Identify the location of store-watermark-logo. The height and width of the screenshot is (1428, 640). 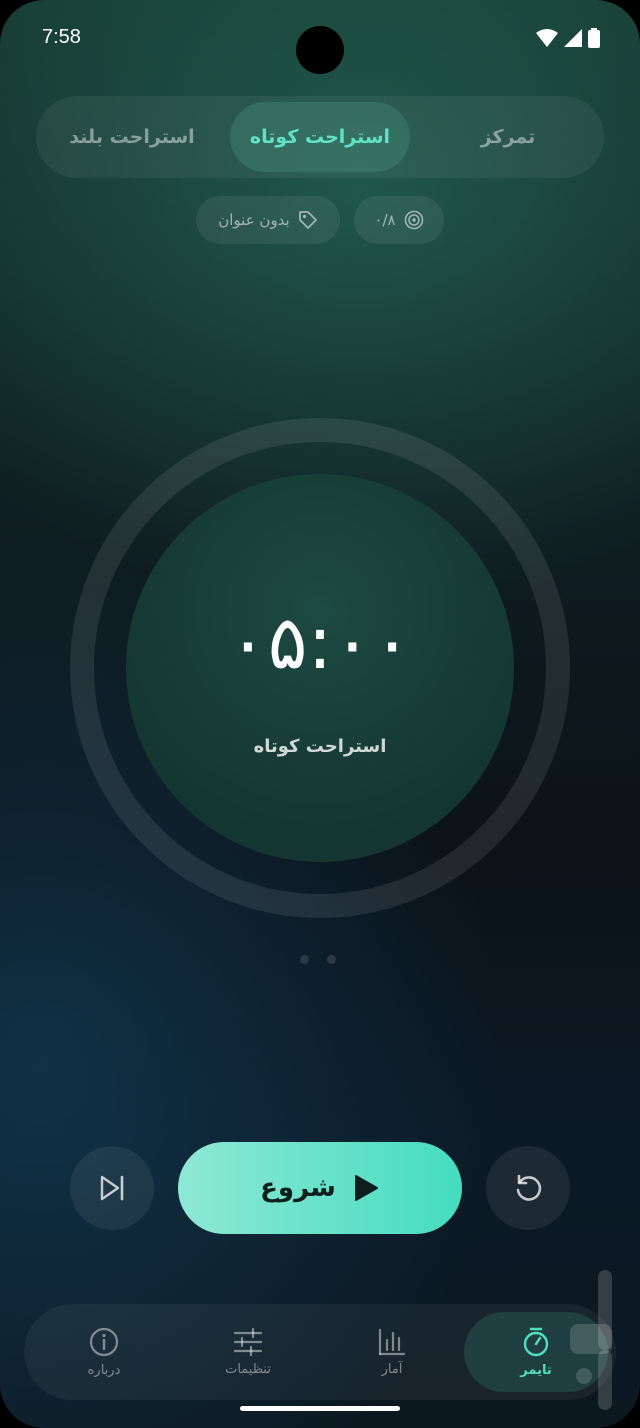
(591, 1340).